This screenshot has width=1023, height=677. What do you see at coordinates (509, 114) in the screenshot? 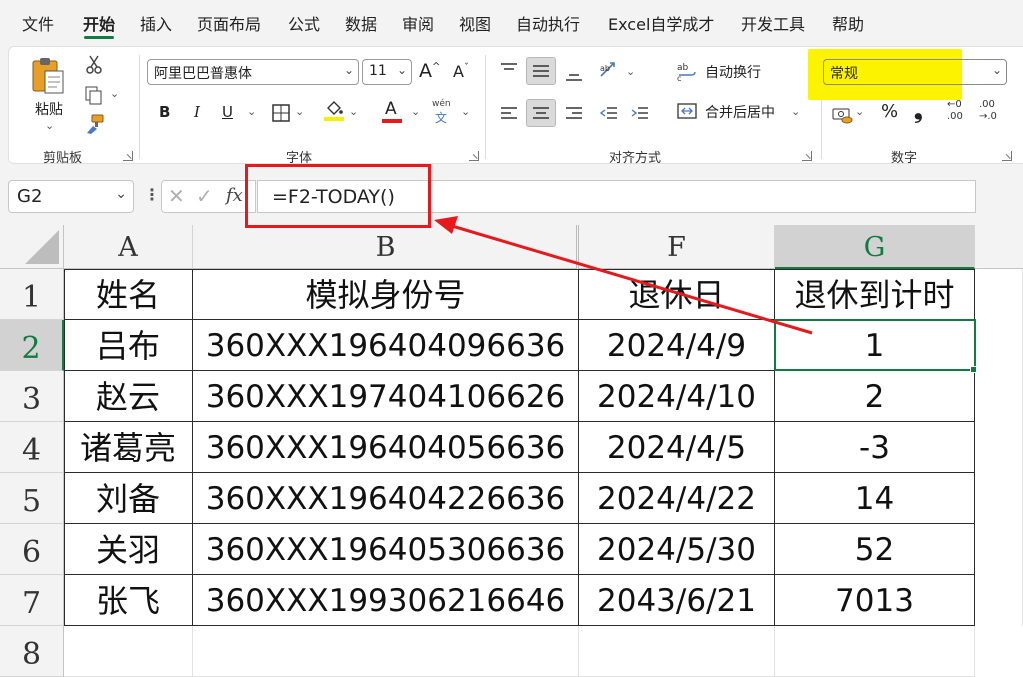
I see `align-left-icon` at bounding box center [509, 114].